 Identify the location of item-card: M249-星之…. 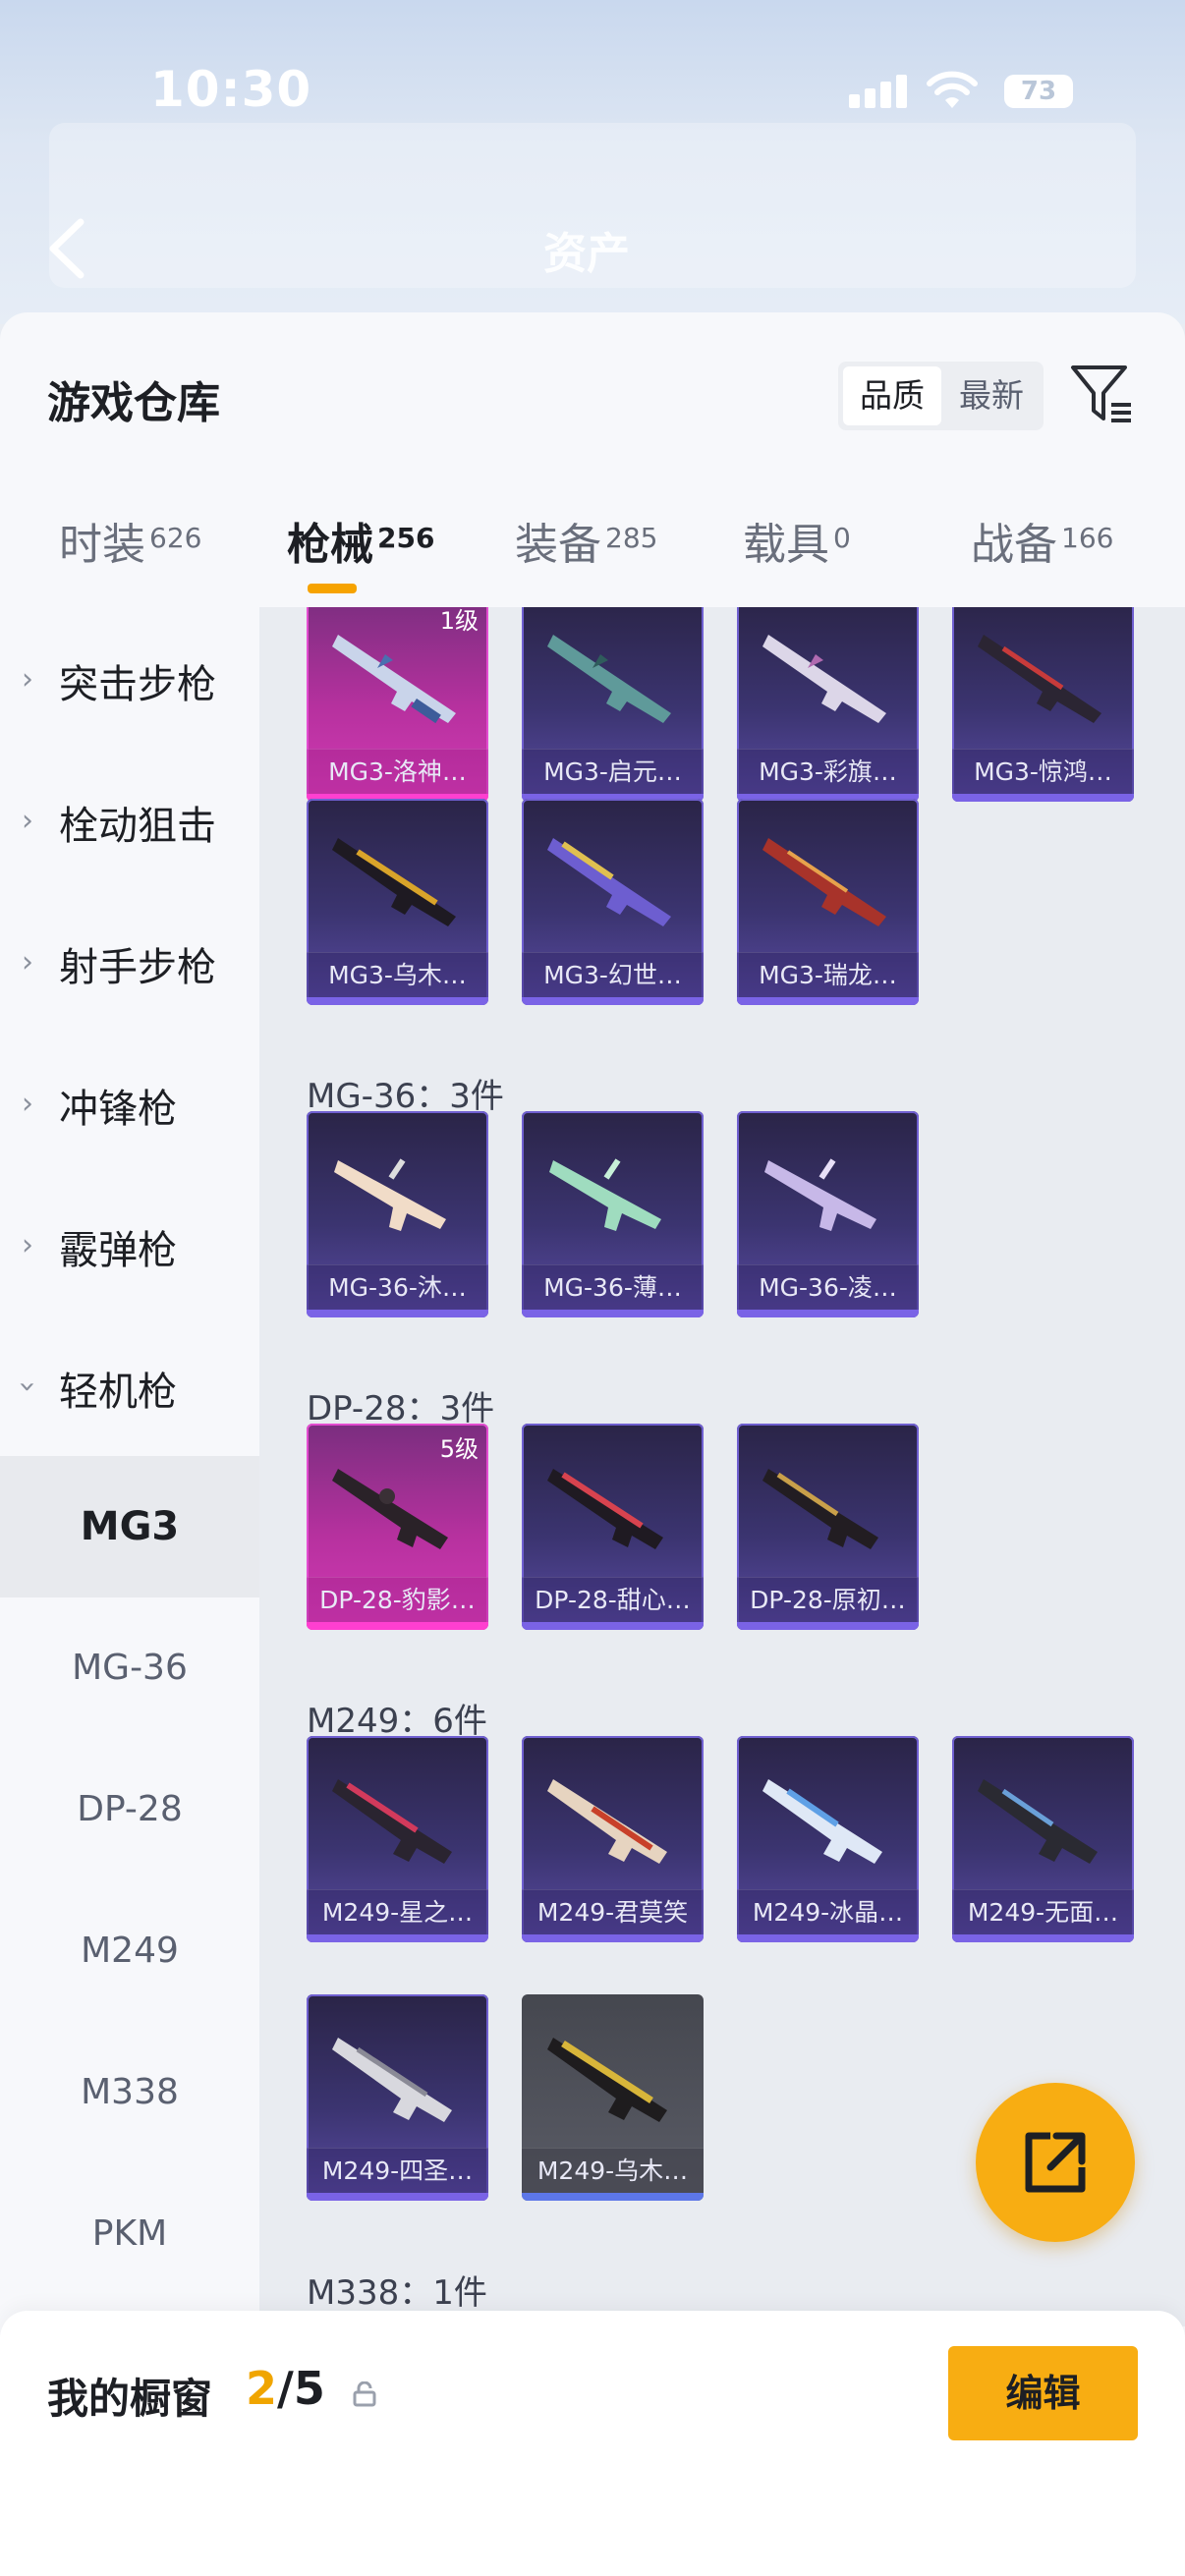
(398, 1839).